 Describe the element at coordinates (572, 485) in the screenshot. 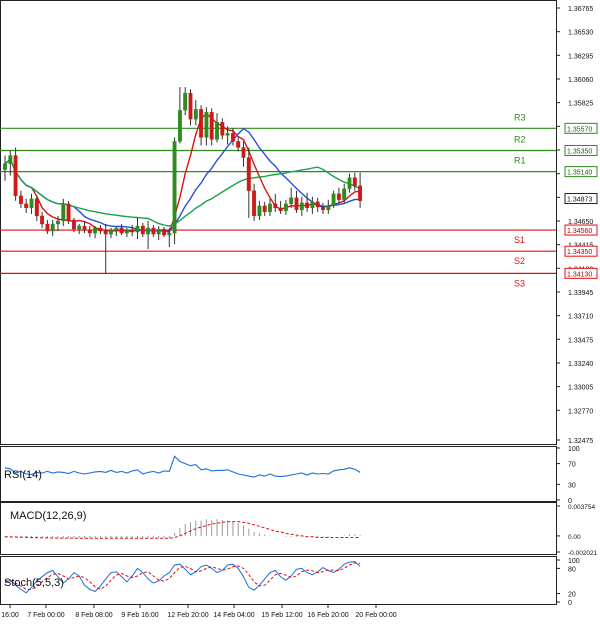

I see `rsi-tick-label: 30` at that location.